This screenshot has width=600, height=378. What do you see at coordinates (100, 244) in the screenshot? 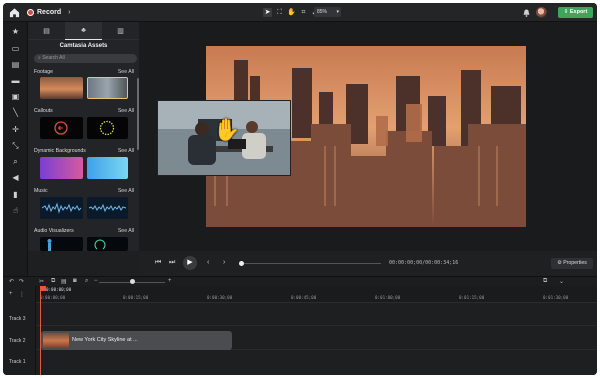
I see `visualizer-ring-icon` at bounding box center [100, 244].